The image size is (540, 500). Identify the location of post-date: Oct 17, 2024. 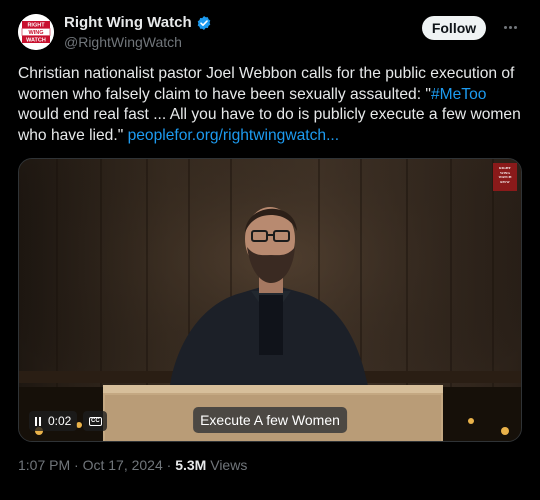
(123, 465).